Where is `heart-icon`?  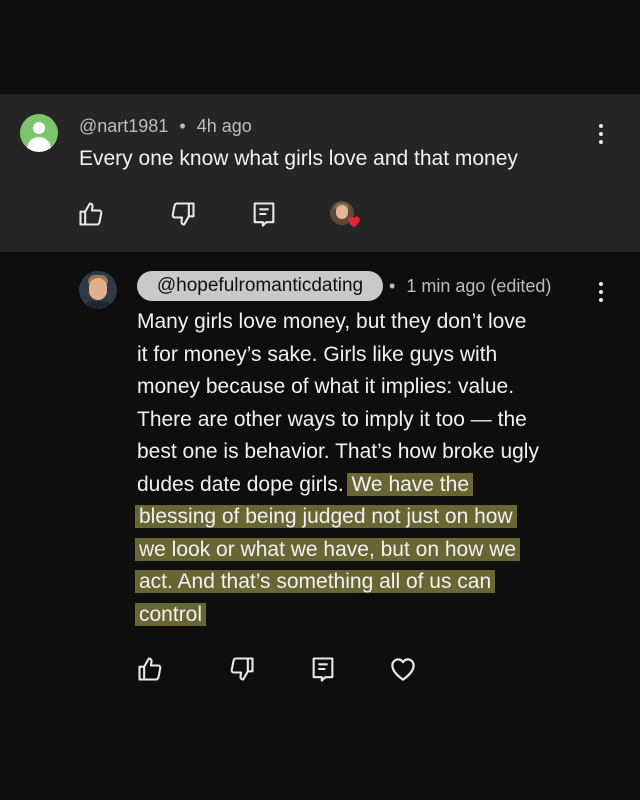
heart-icon is located at coordinates (403, 669).